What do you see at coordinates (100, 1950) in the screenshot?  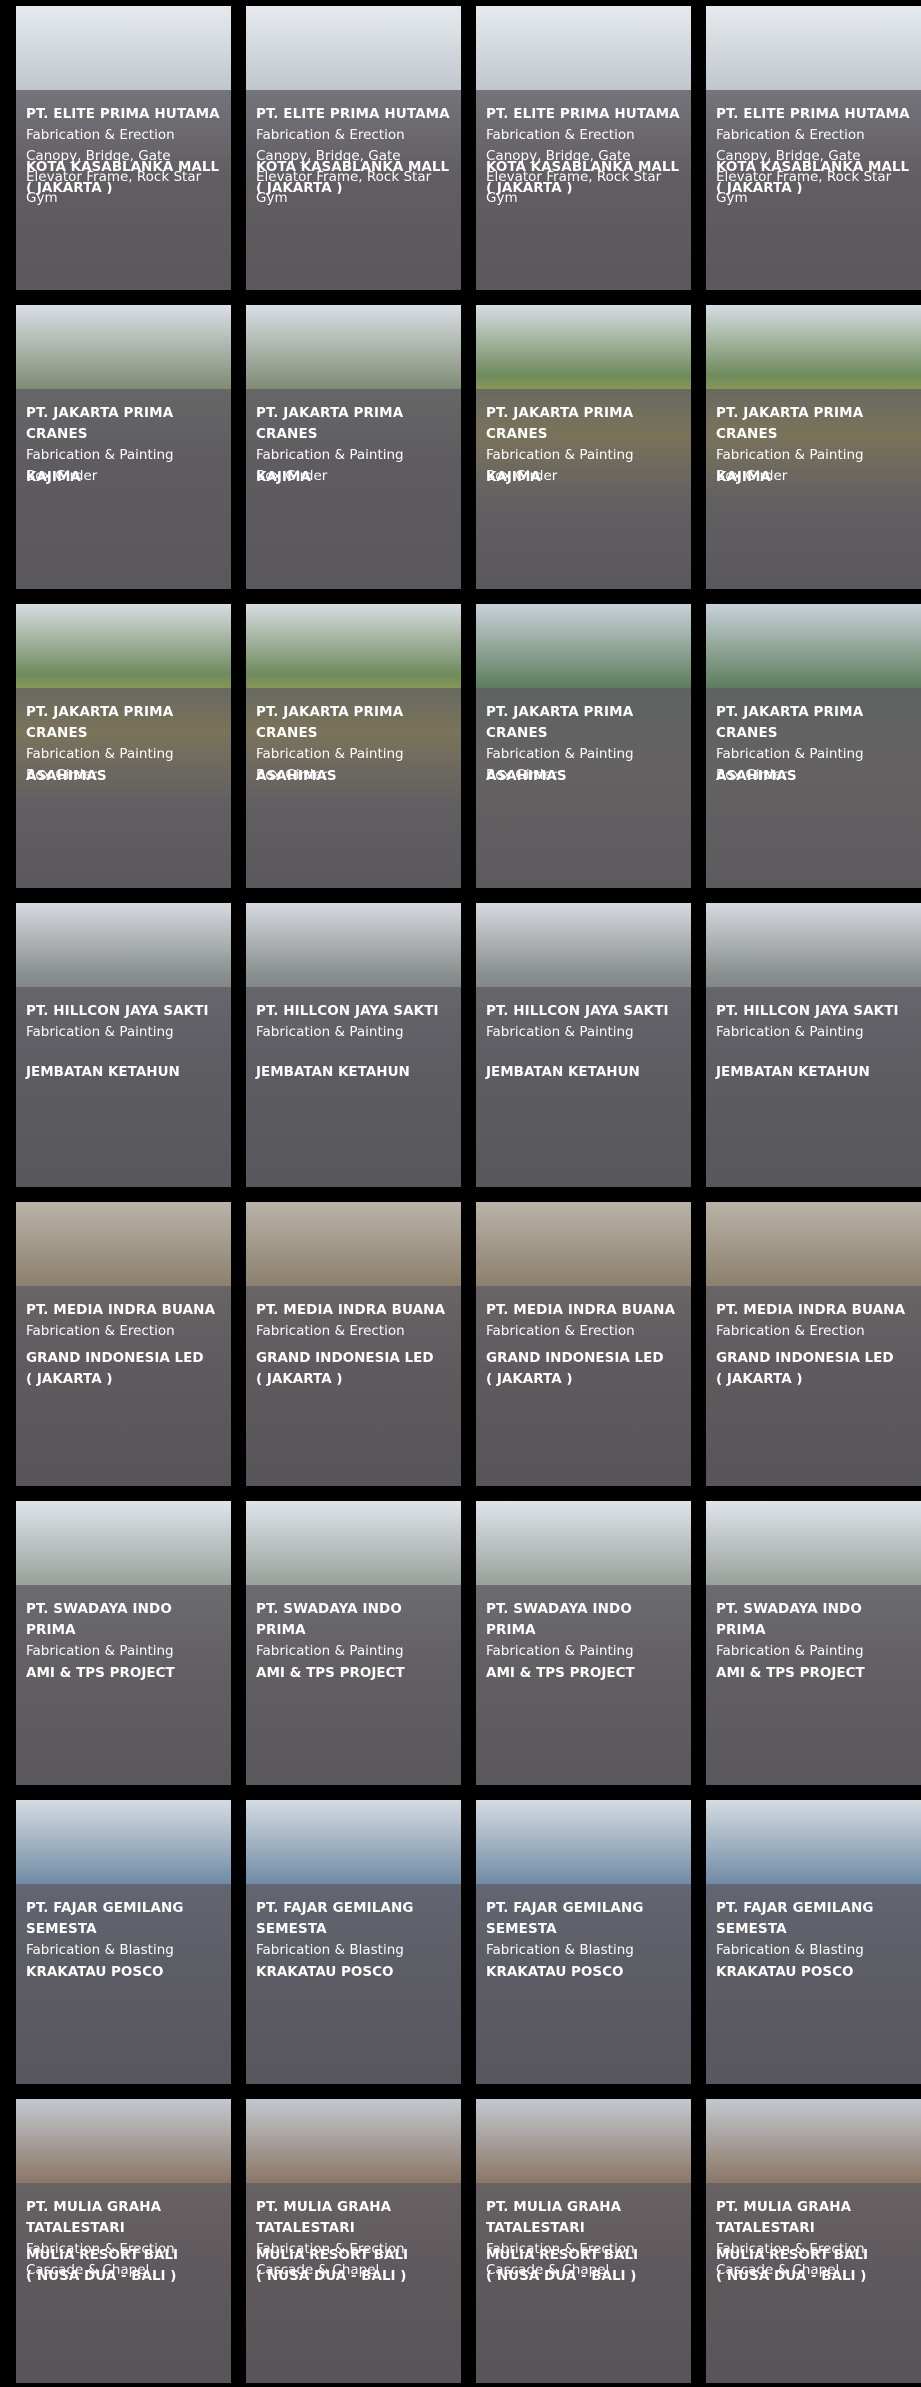 I see `work-description: Fabrication & Blasting` at bounding box center [100, 1950].